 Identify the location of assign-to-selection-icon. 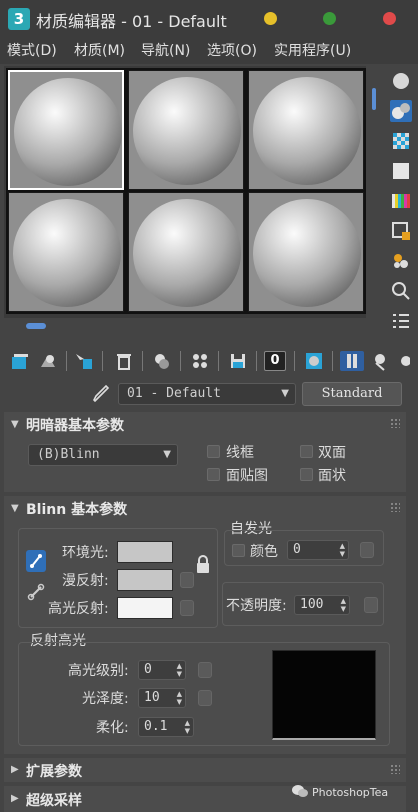
(84, 361).